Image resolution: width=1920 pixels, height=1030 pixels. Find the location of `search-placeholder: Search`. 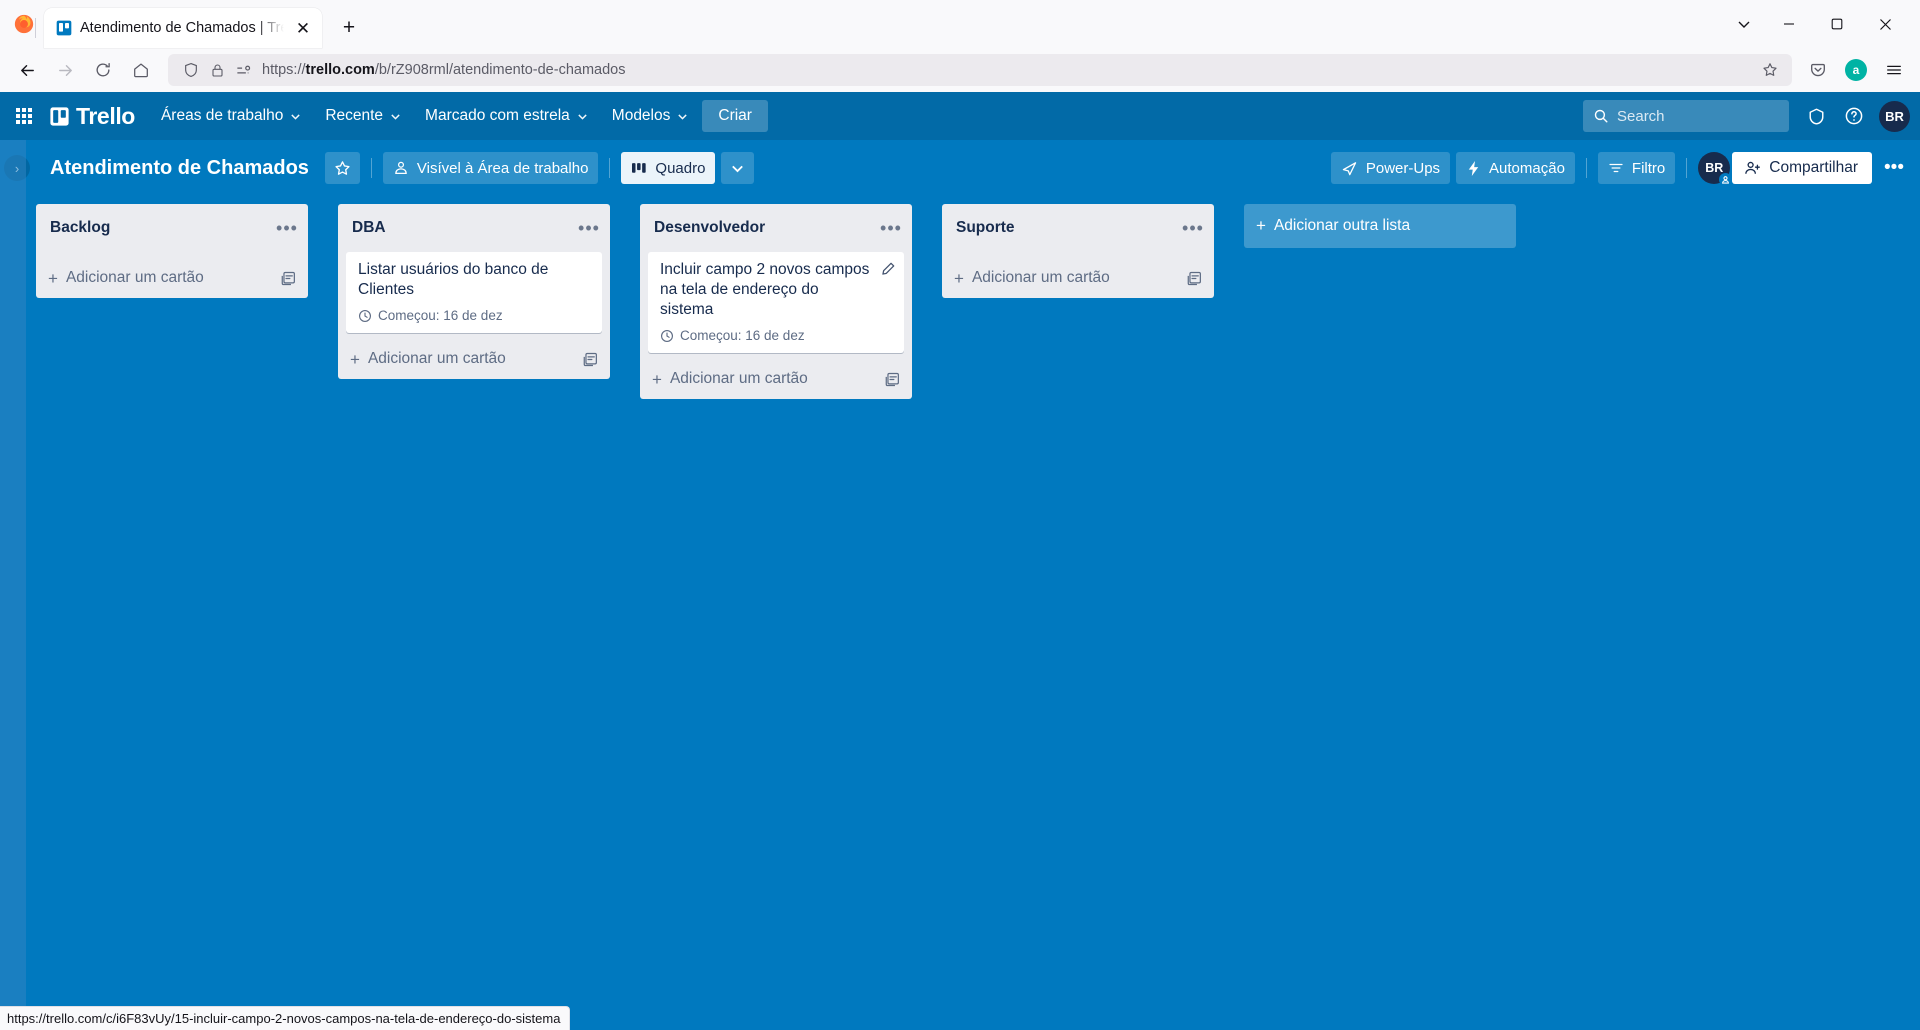

search-placeholder: Search is located at coordinates (1641, 116).